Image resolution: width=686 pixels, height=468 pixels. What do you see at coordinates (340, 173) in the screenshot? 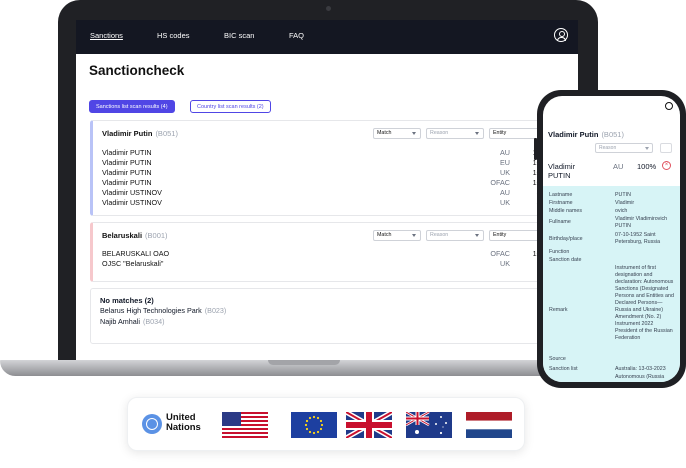
I see `match-row: Vladimir PUTINUK100%` at bounding box center [340, 173].